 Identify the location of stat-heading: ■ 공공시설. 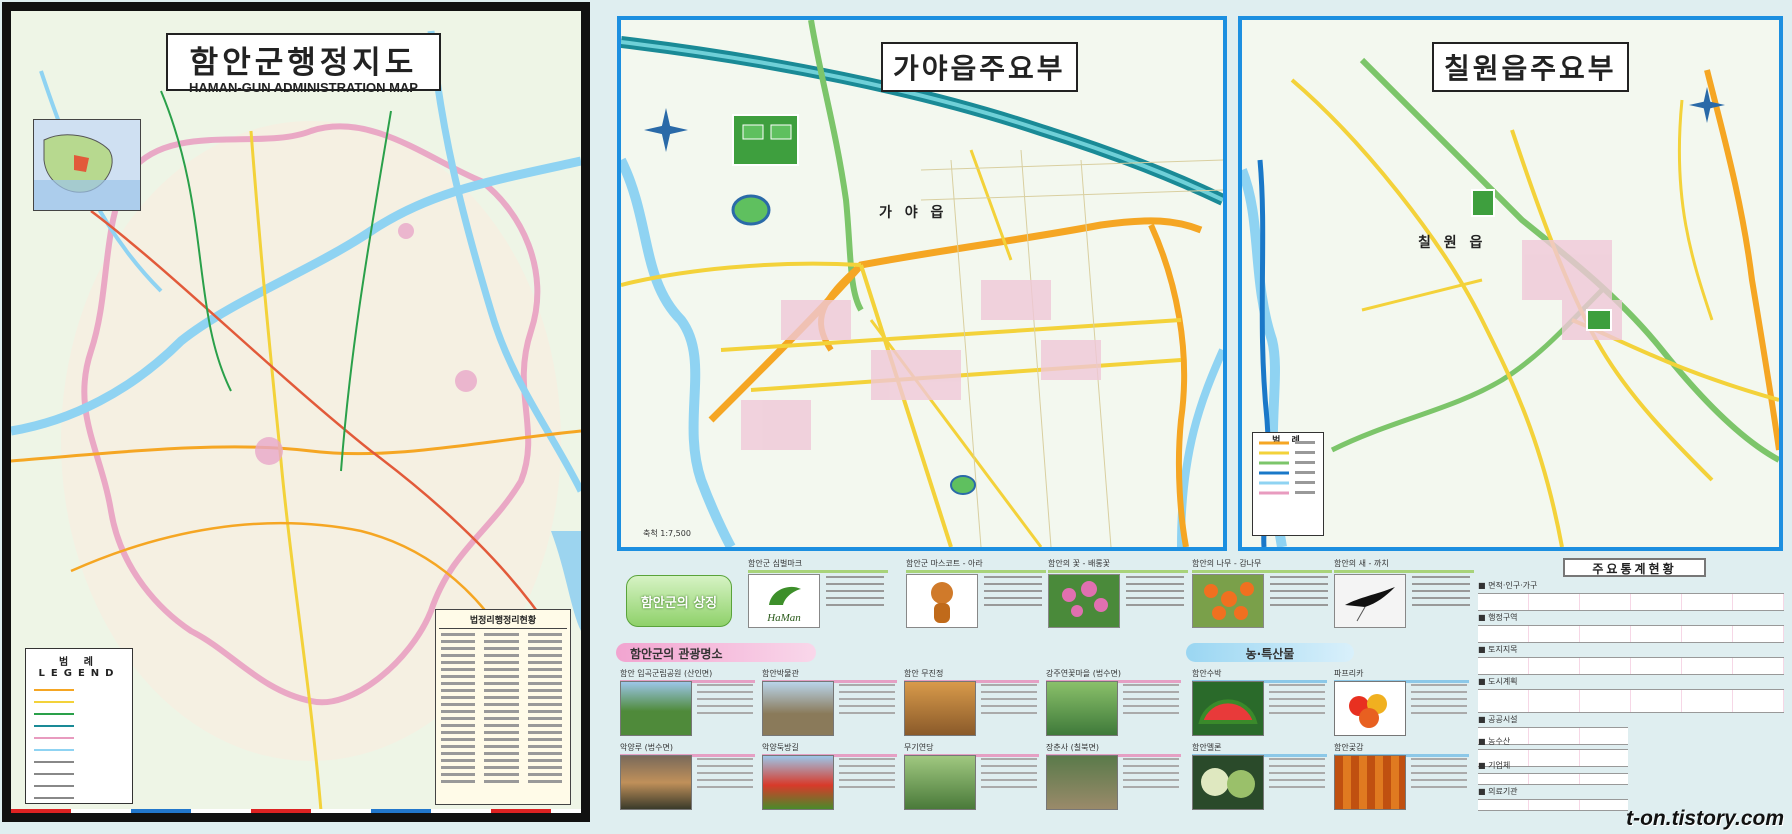
(1498, 719).